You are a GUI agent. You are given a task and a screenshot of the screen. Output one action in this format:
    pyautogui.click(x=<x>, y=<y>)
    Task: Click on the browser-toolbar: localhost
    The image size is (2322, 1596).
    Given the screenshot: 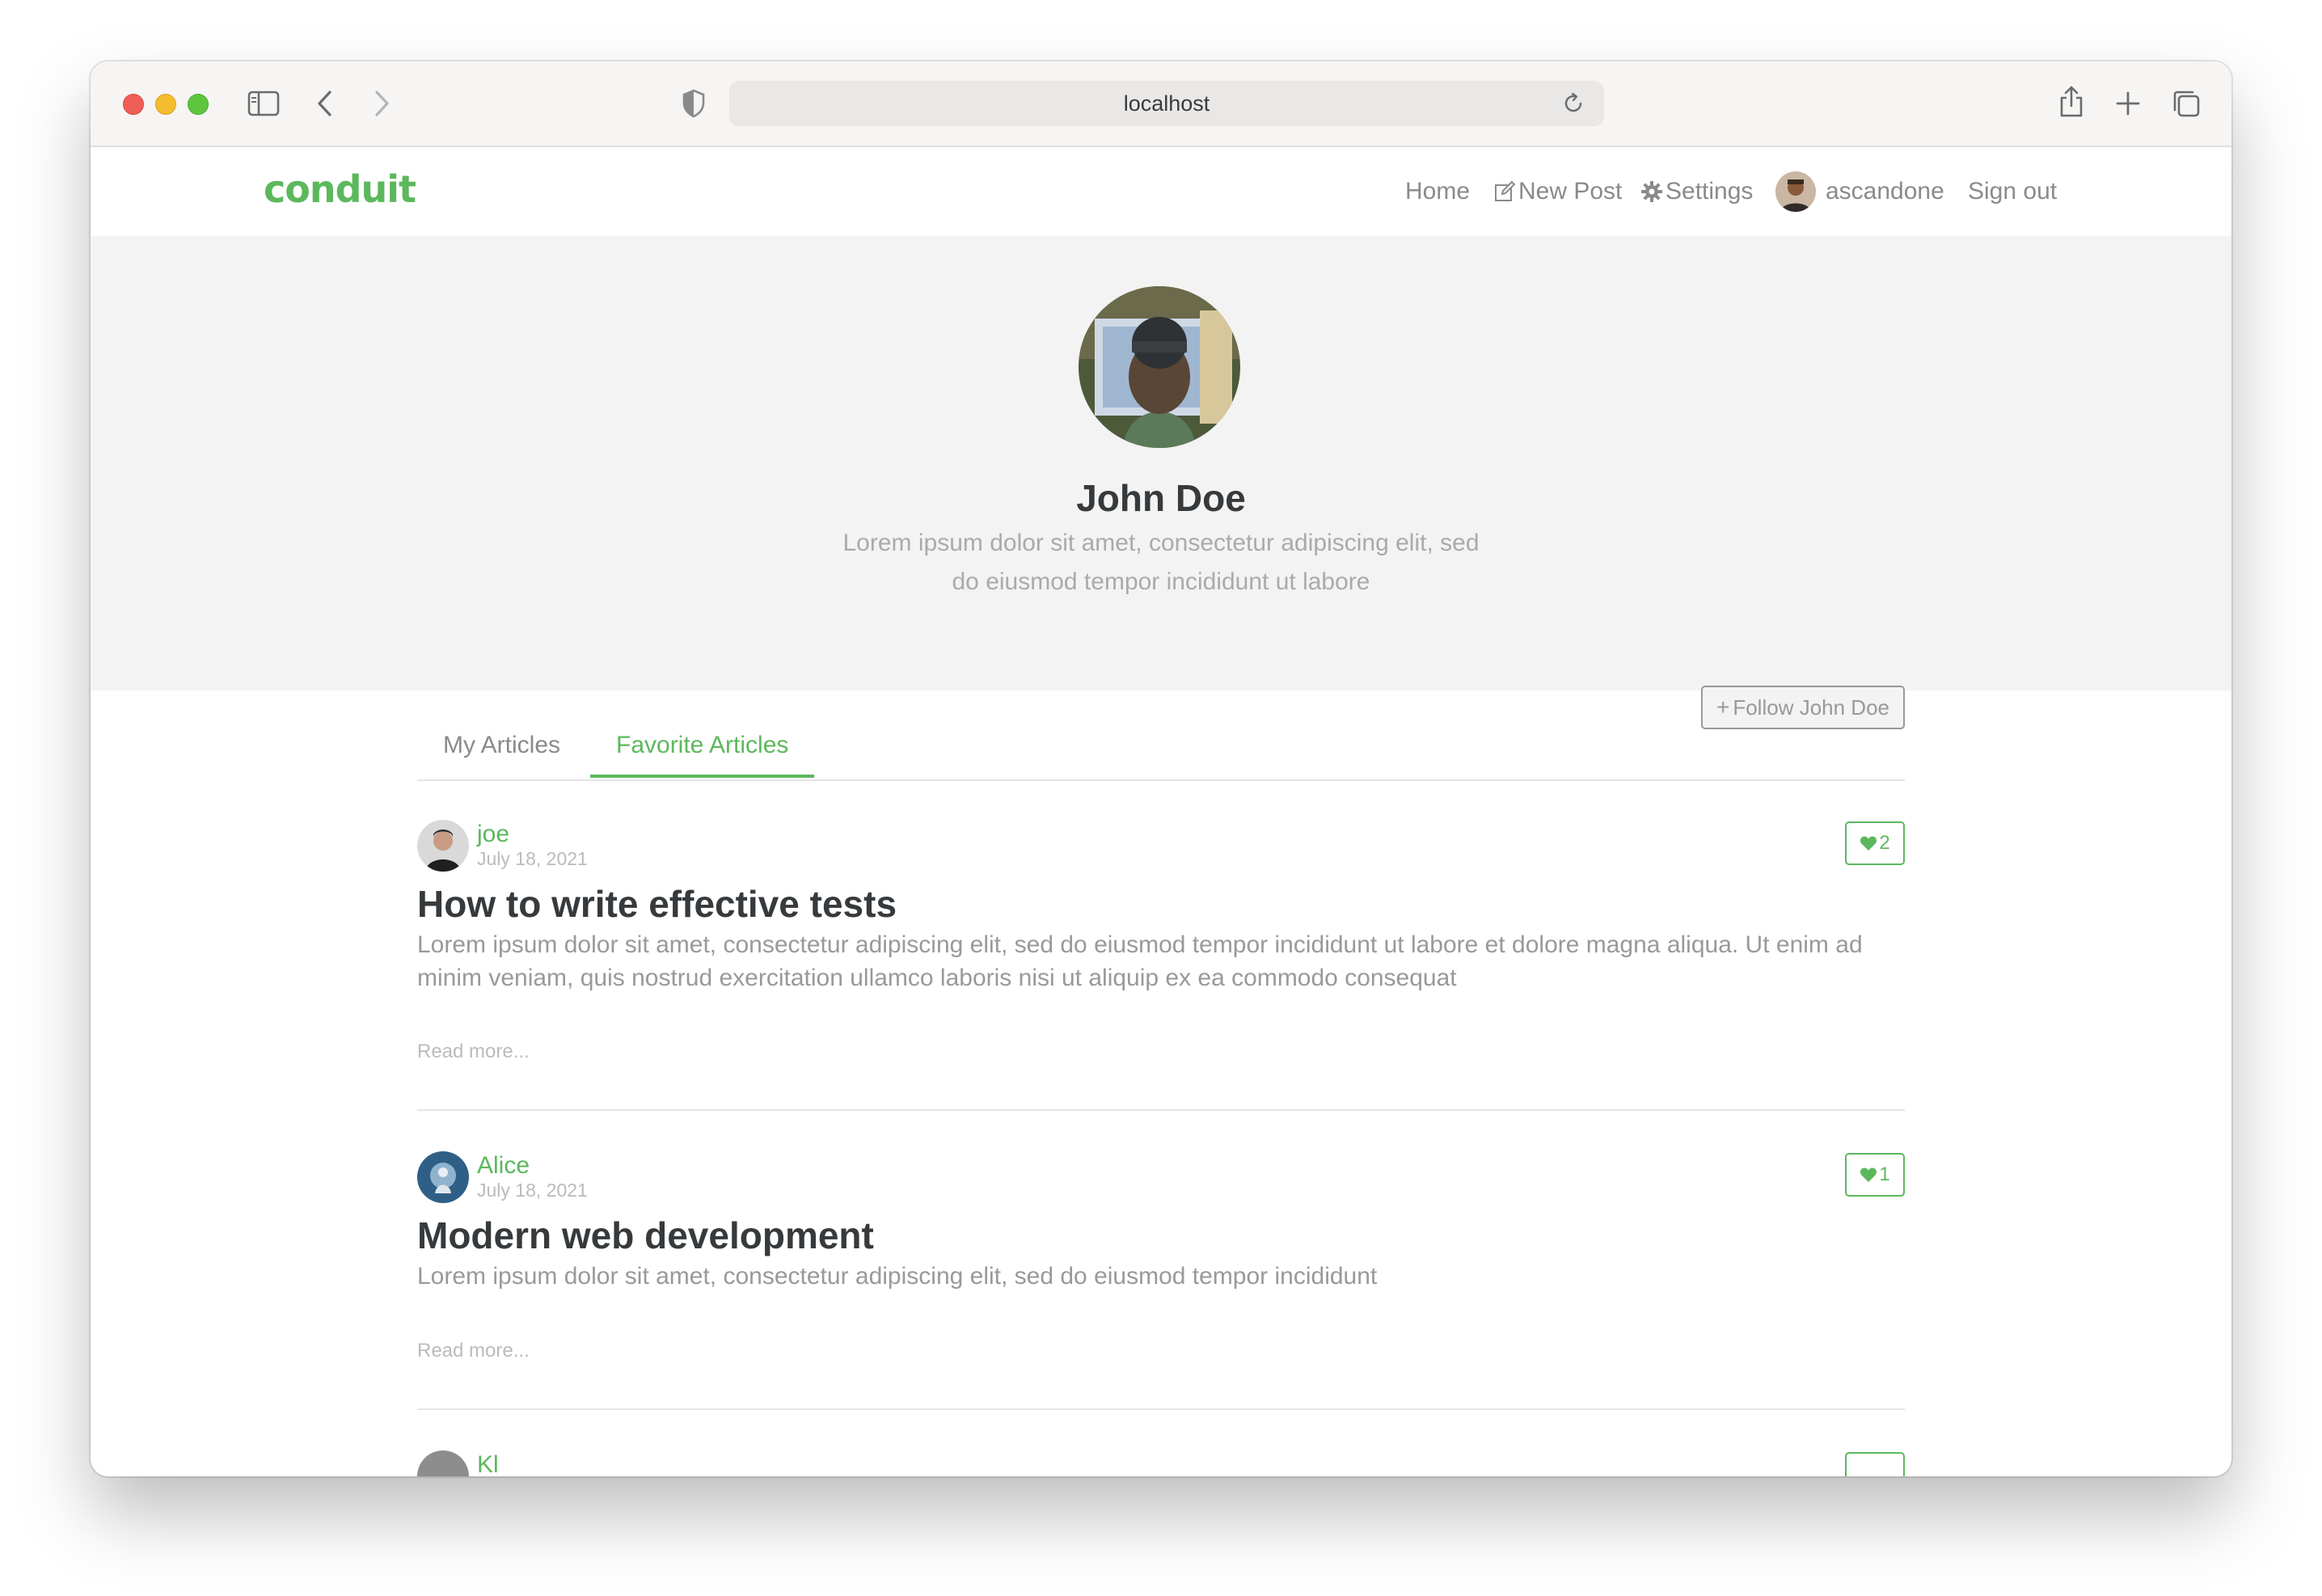 What is the action you would take?
    pyautogui.click(x=1161, y=104)
    